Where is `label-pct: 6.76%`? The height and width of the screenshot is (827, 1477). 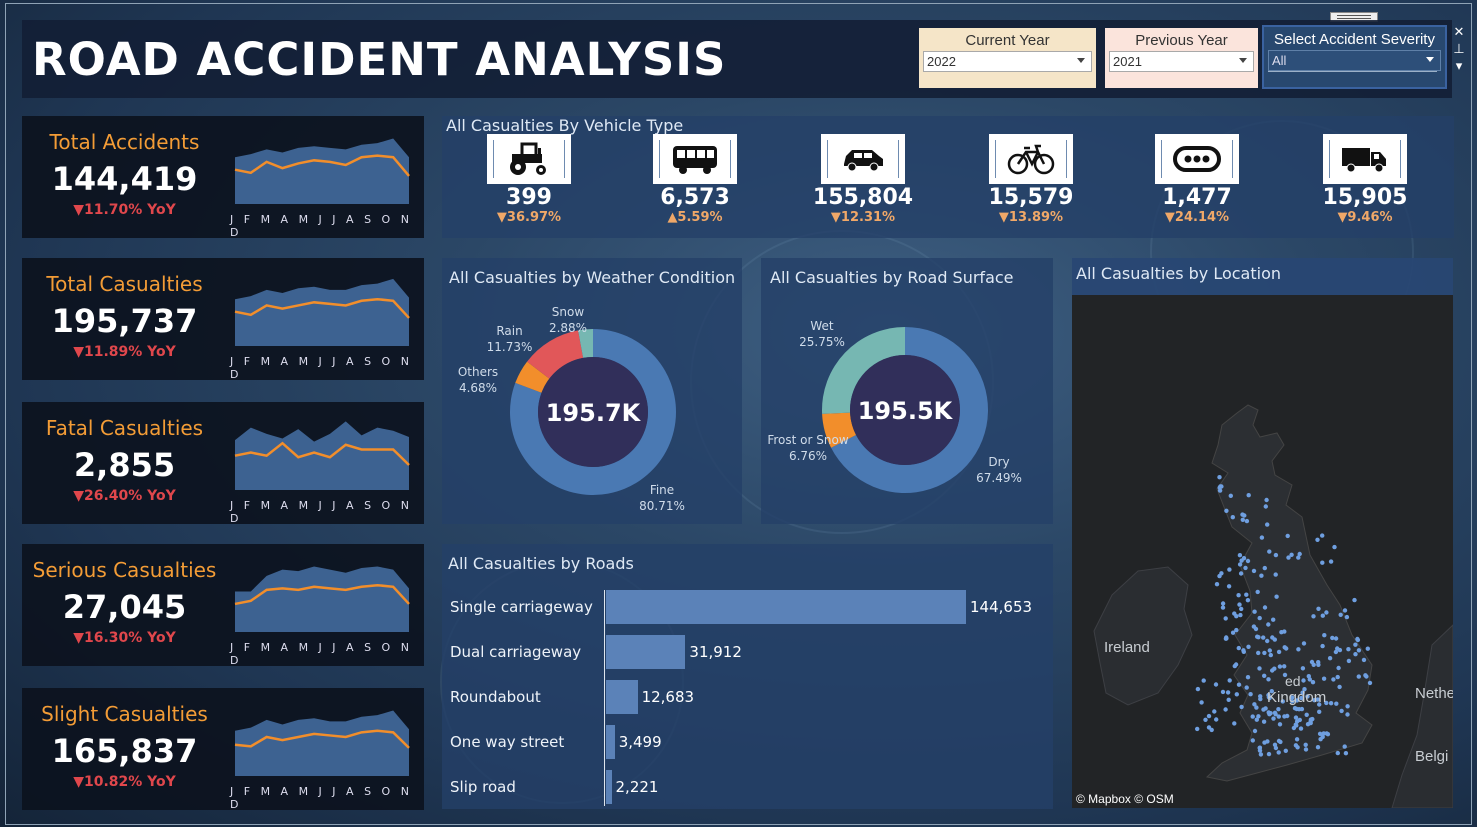 label-pct: 6.76% is located at coordinates (808, 456).